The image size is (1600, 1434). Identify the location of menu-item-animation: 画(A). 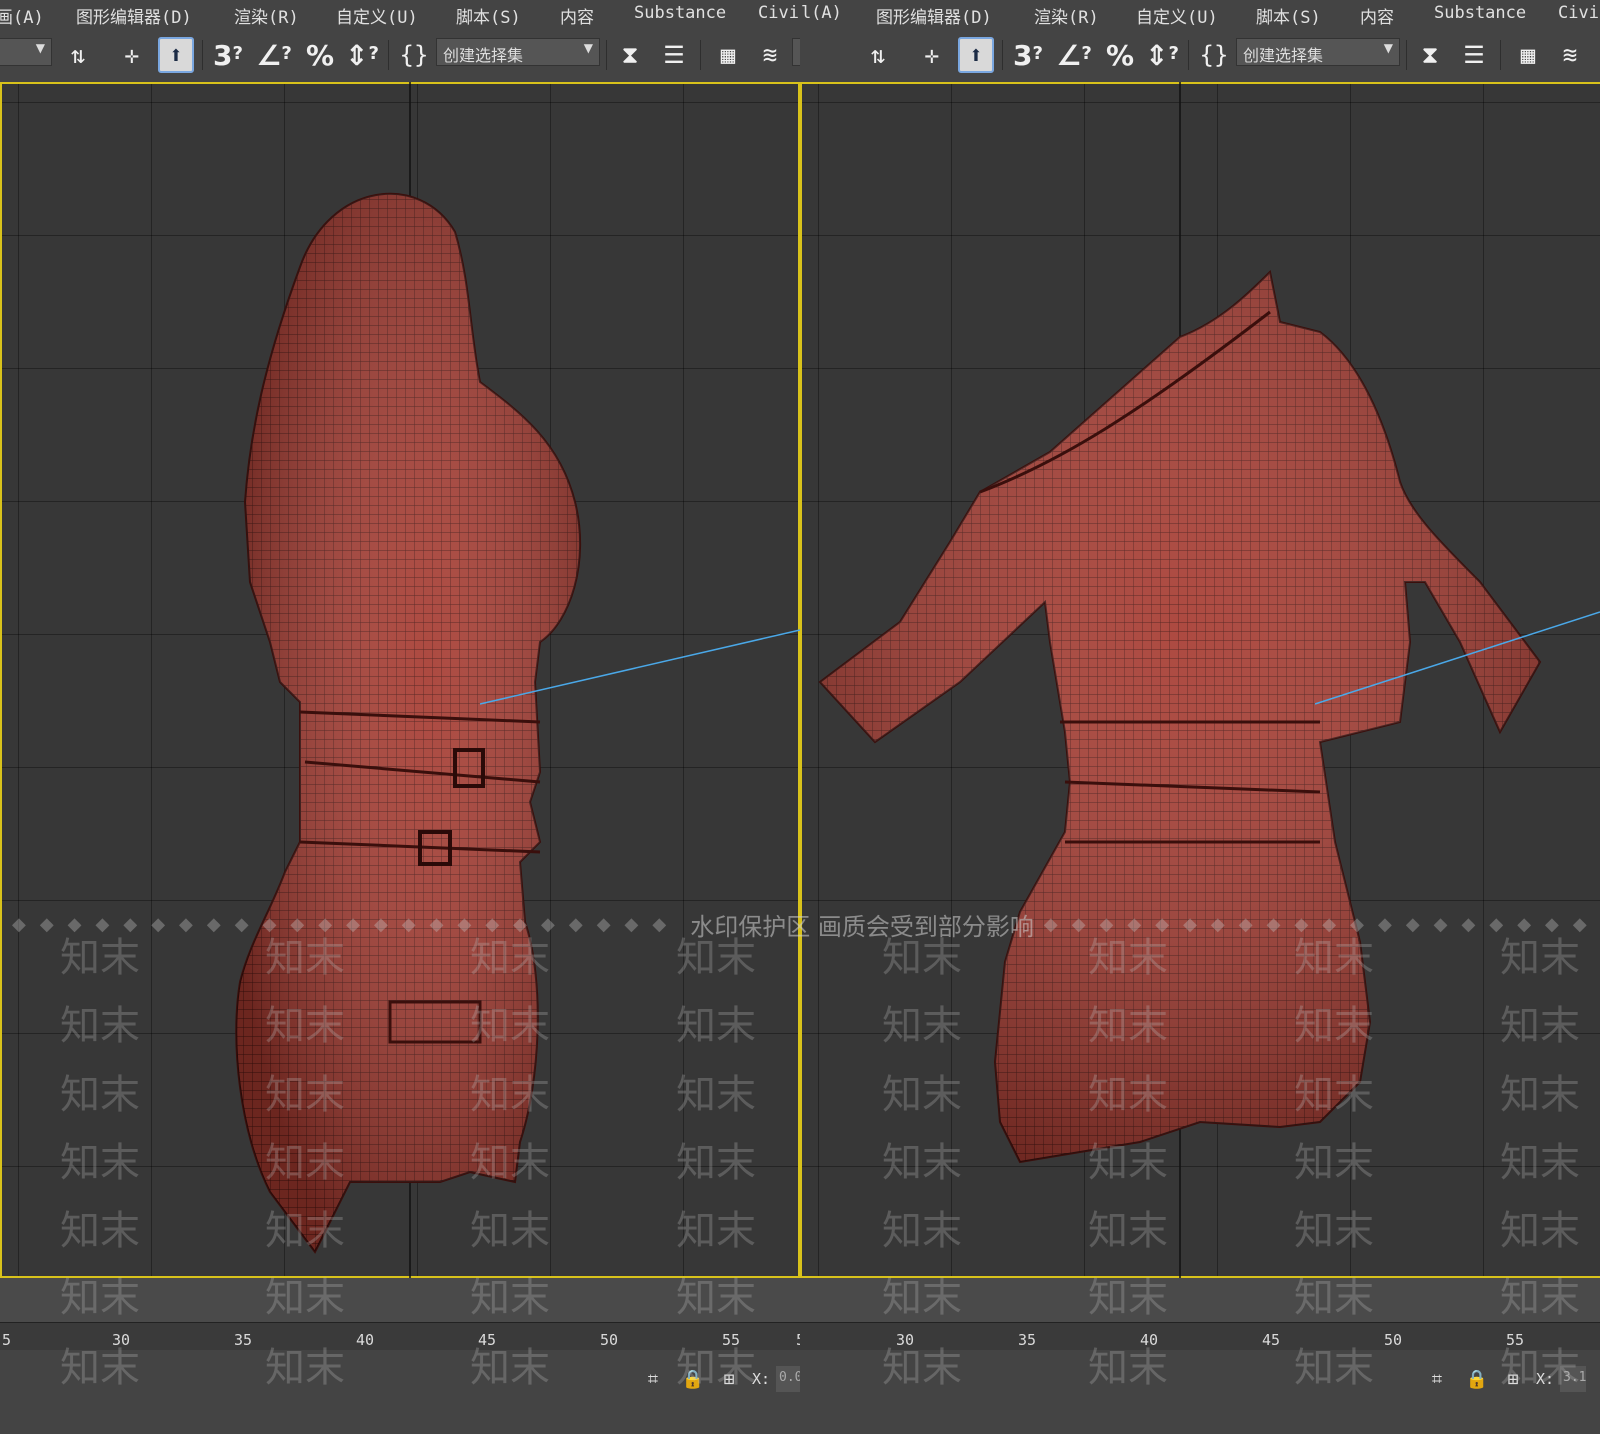
(22, 15).